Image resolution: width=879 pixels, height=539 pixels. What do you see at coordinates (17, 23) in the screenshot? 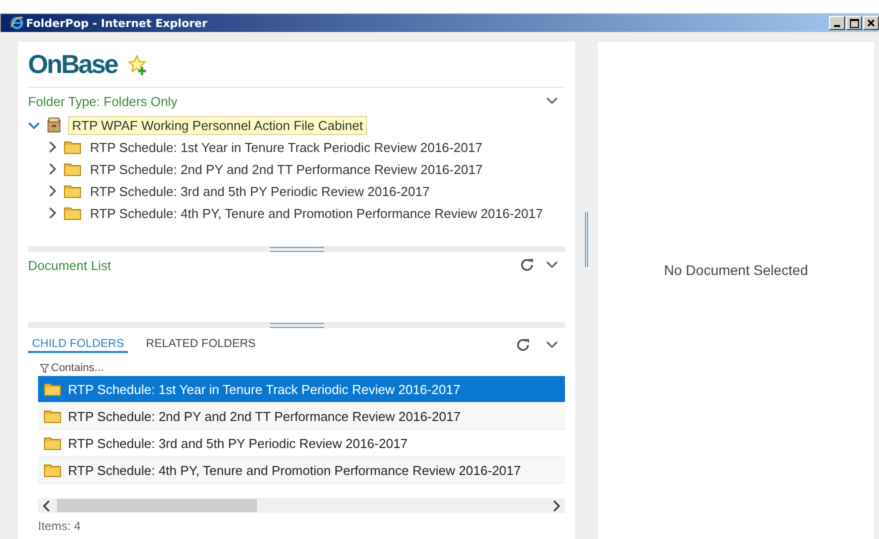
I see `browser-logo-icon` at bounding box center [17, 23].